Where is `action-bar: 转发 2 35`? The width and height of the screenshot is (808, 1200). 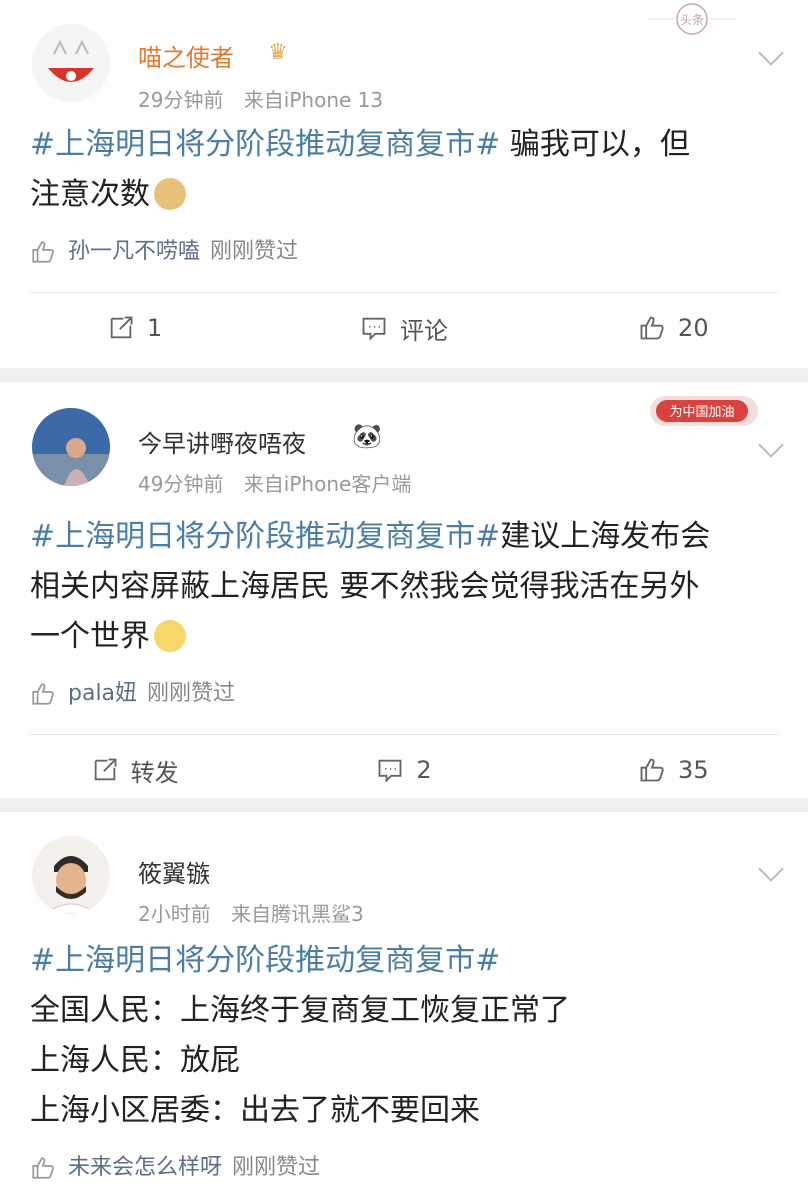 action-bar: 转发 2 35 is located at coordinates (404, 770).